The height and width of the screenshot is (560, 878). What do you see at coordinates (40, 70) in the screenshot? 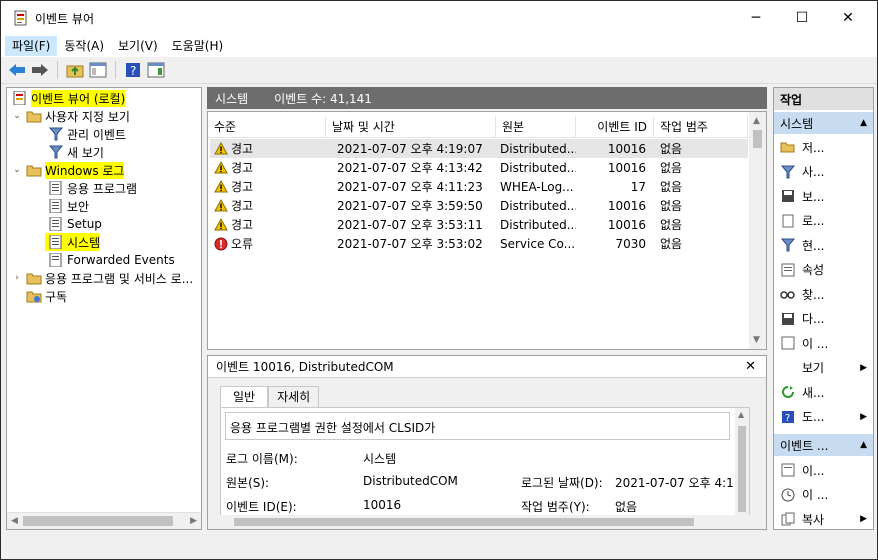
I see `forward-button` at bounding box center [40, 70].